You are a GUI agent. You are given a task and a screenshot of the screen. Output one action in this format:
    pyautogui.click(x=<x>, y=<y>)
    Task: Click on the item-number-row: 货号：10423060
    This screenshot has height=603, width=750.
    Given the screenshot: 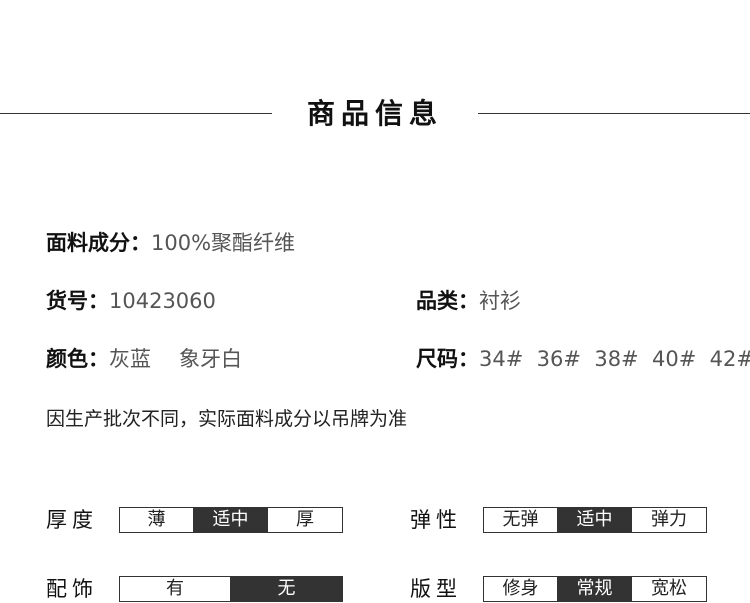 What is the action you would take?
    pyautogui.click(x=131, y=301)
    